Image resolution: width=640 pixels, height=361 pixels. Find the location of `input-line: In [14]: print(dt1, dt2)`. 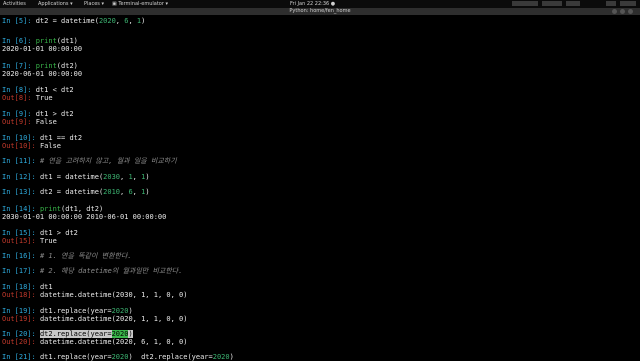

input-line: In [14]: print(dt1, dt2) is located at coordinates (52, 209).